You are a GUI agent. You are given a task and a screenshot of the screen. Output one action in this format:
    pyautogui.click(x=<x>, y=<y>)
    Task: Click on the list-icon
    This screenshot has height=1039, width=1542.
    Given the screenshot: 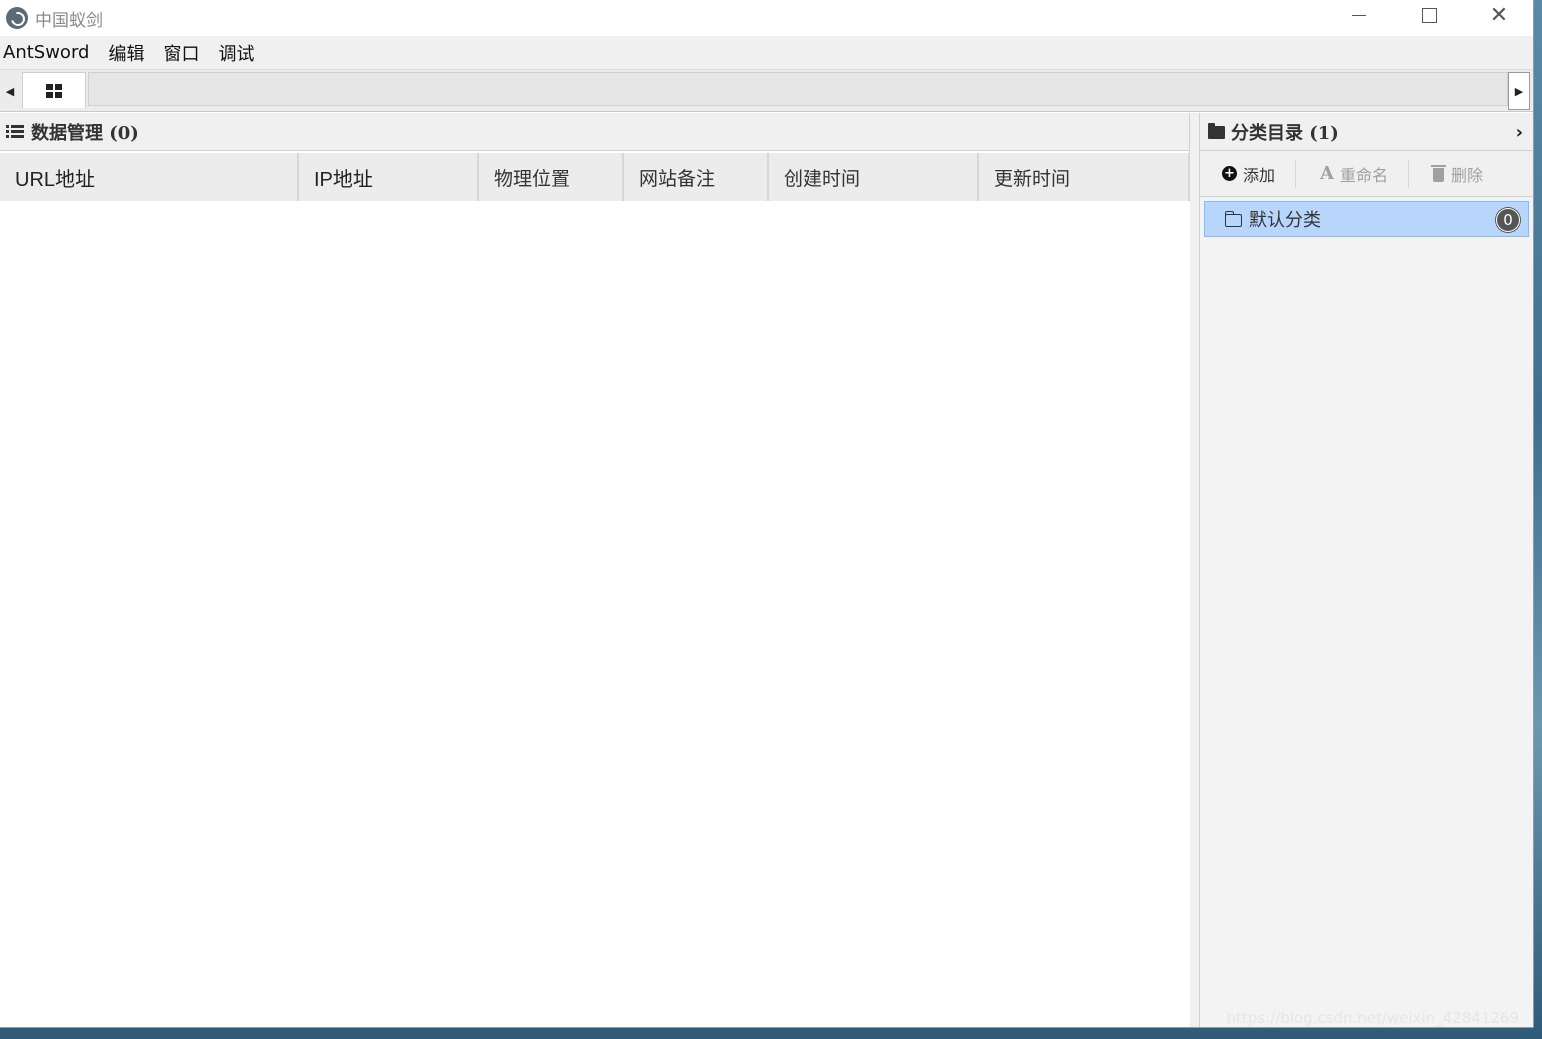 What is the action you would take?
    pyautogui.click(x=15, y=131)
    